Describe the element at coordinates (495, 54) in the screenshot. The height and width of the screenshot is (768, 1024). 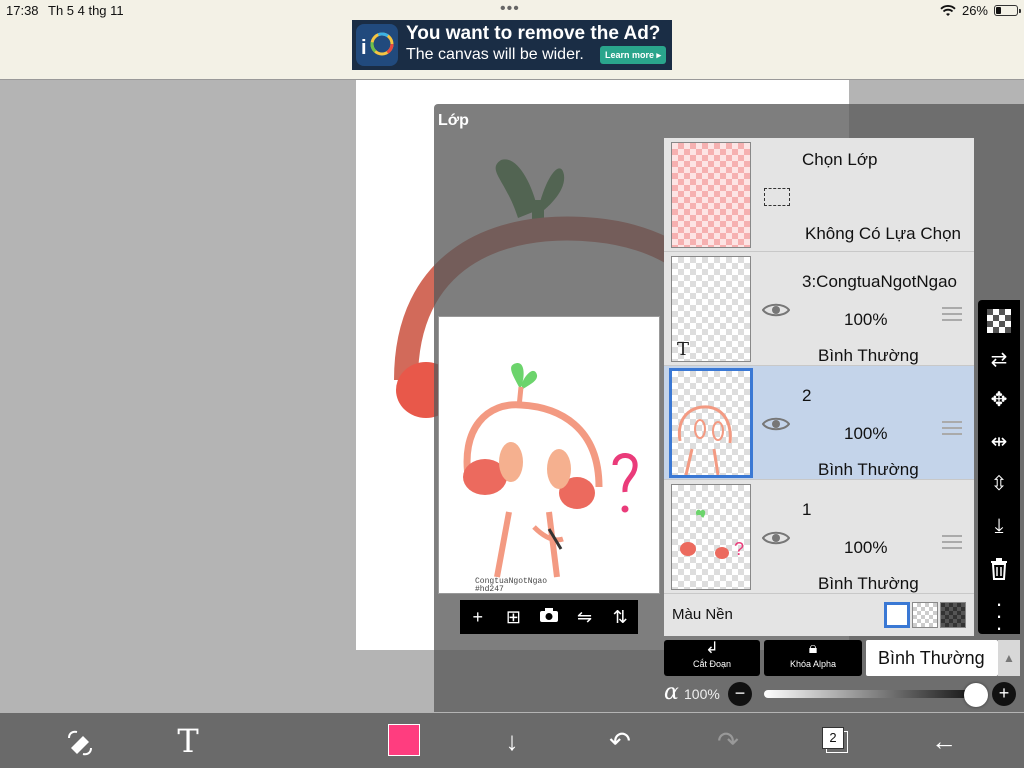
I see `ad-subtitle: The canvas will be wider.` at that location.